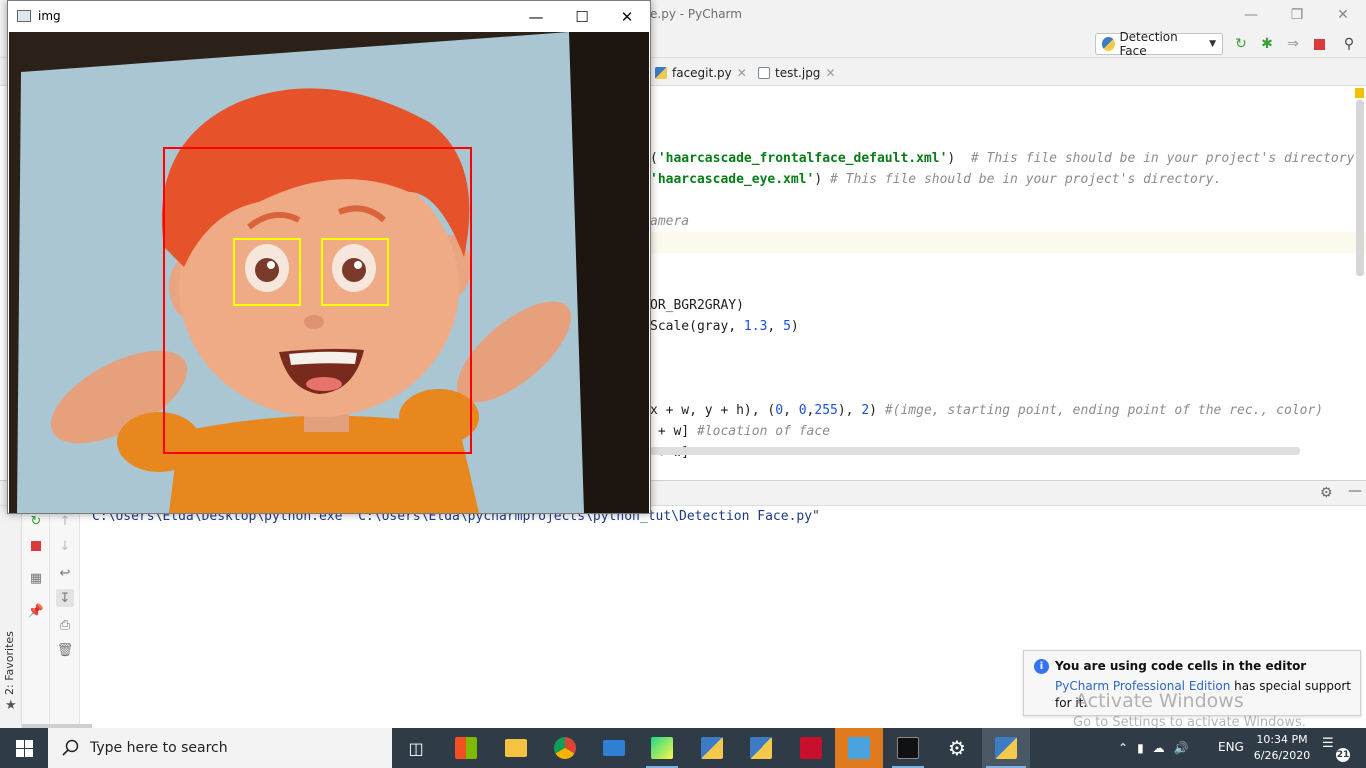 The height and width of the screenshot is (768, 1366). What do you see at coordinates (65, 521) in the screenshot?
I see `arrow-up-icon: ↑` at bounding box center [65, 521].